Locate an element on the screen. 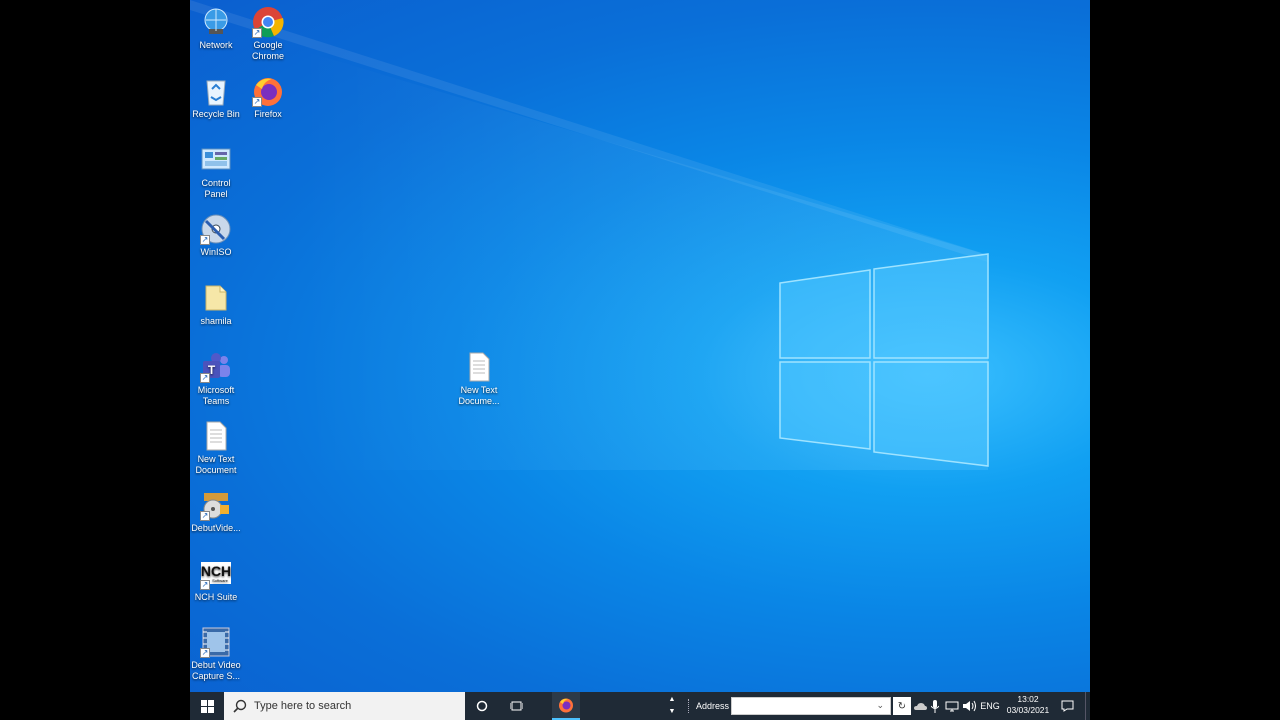 Image resolution: width=1280 pixels, height=720 pixels. desktop-icon-control-panel: Control Panel is located at coordinates (216, 171).